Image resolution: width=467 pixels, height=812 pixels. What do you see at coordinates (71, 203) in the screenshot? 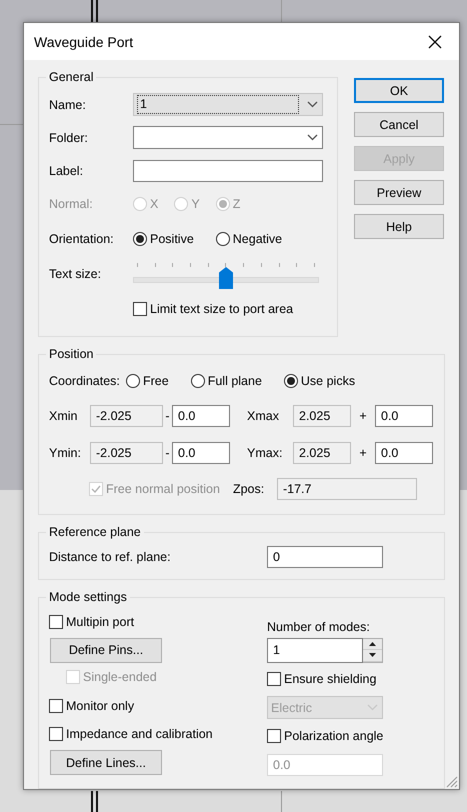
I see `field-label: Normal:` at bounding box center [71, 203].